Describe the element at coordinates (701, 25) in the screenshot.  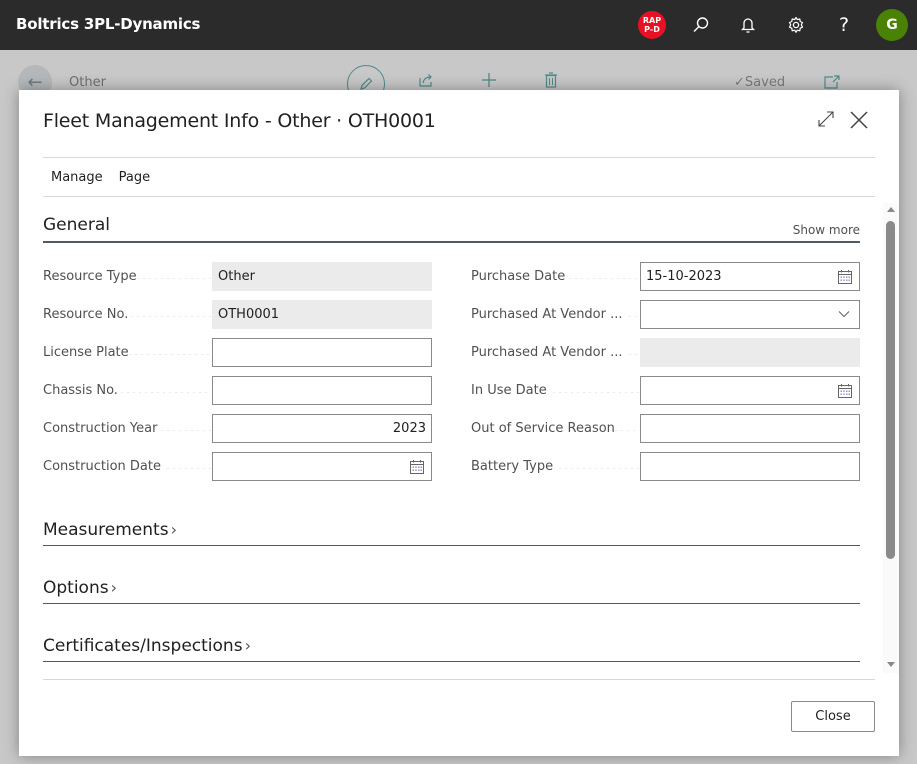
I see `search-icon` at that location.